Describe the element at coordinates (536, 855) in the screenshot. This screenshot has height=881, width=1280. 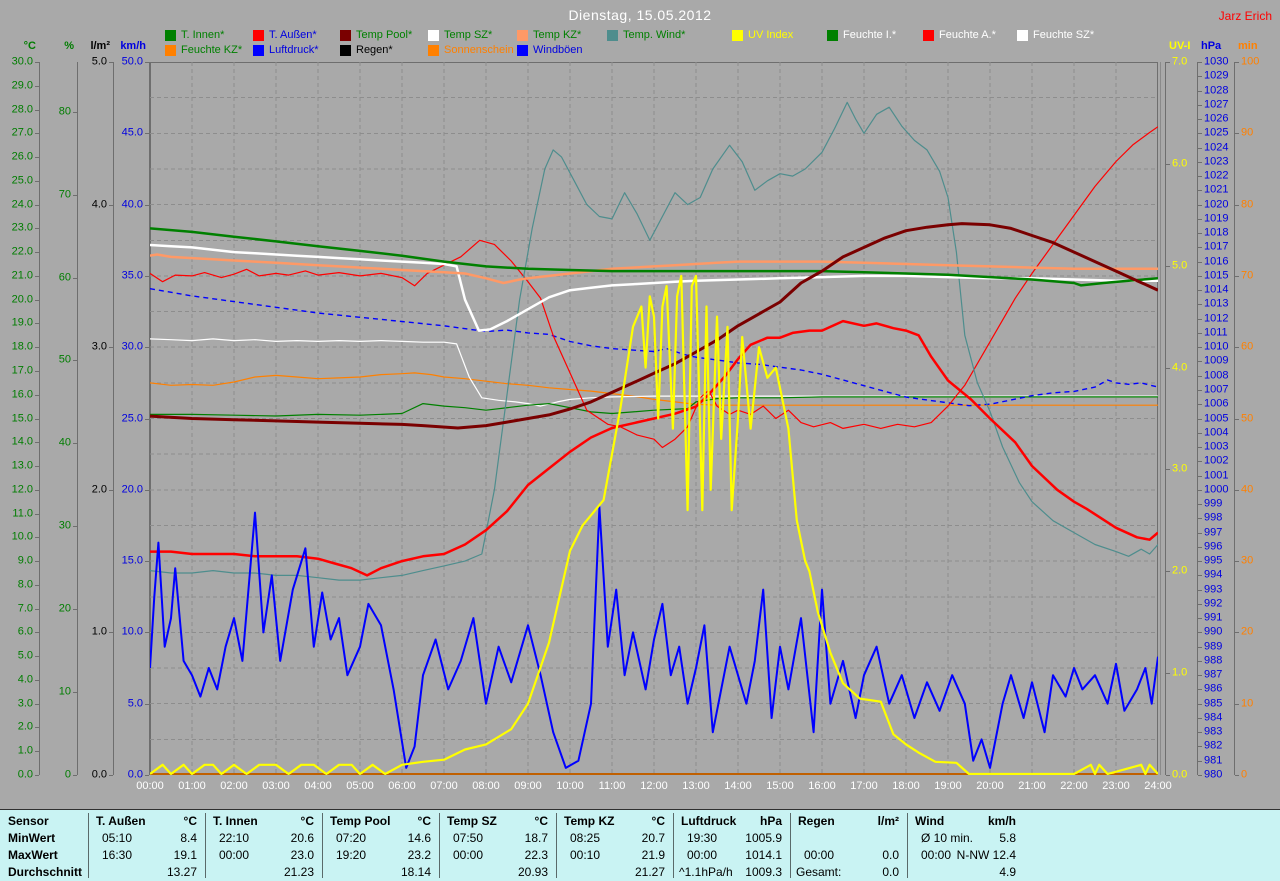
I see `table-max-value: 22.3` at that location.